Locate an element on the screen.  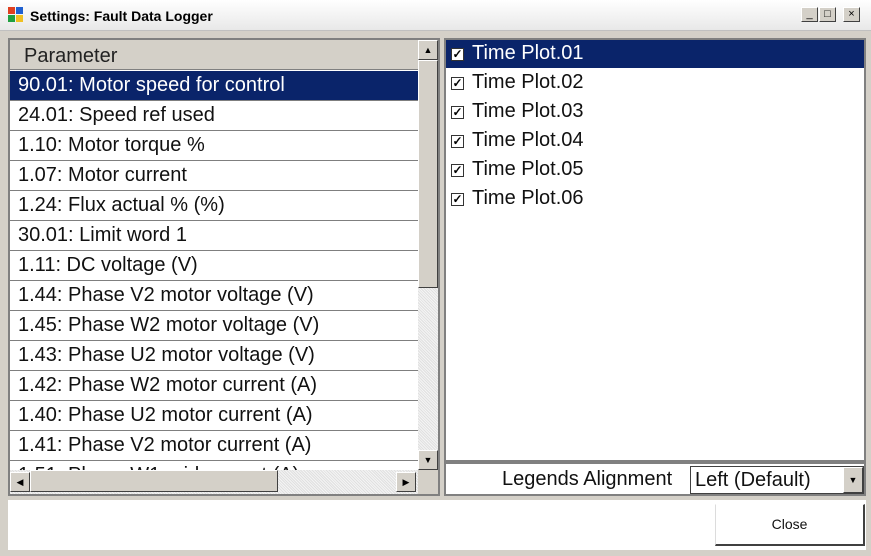
parameter-row: 24.01: Speed ref used is located at coordinates (214, 116).